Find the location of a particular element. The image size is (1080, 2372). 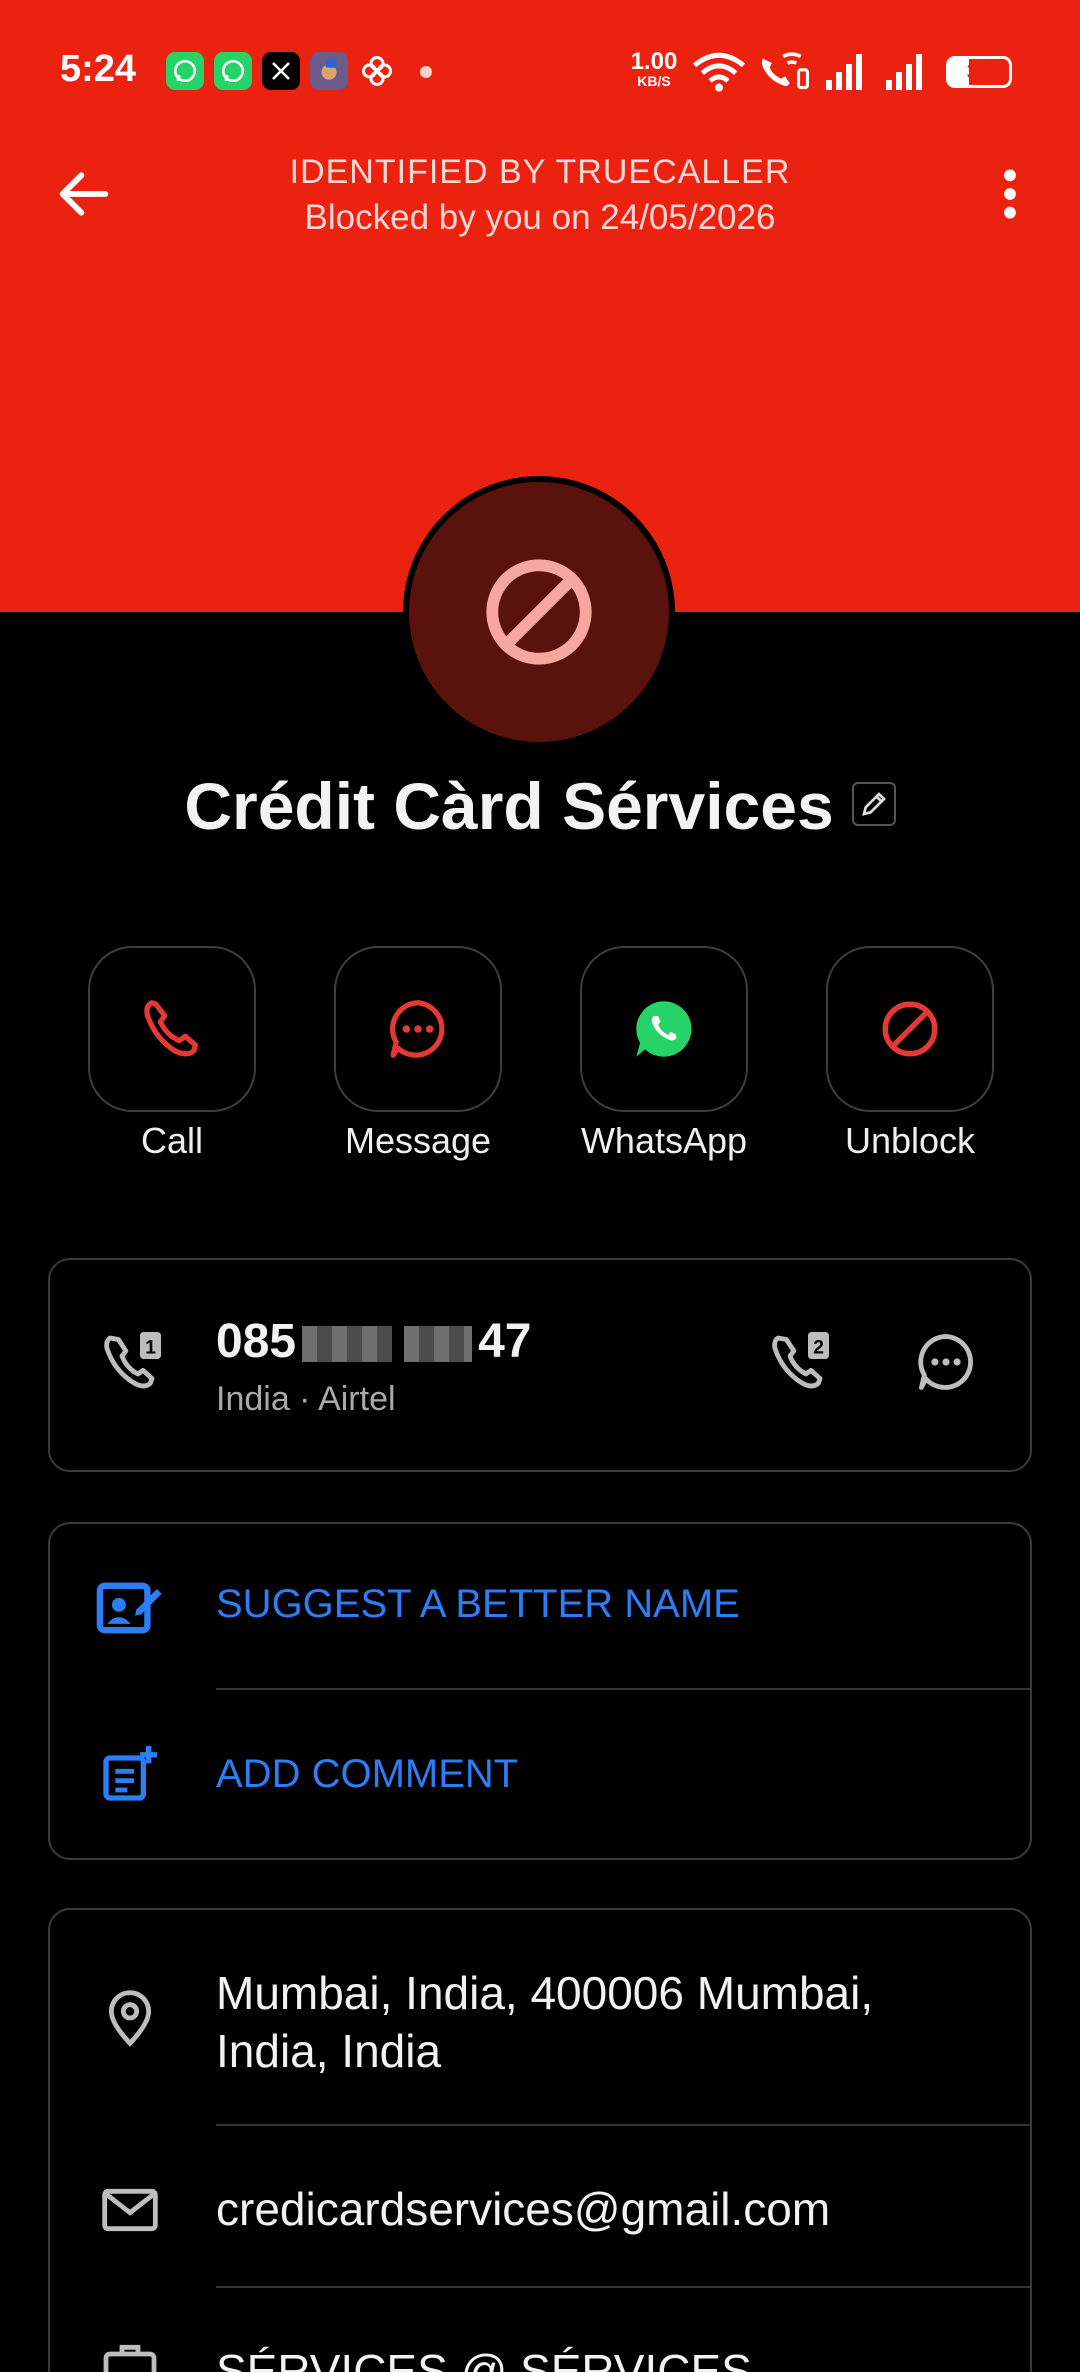

whatsapp-label: WhatsApp is located at coordinates (664, 1140).